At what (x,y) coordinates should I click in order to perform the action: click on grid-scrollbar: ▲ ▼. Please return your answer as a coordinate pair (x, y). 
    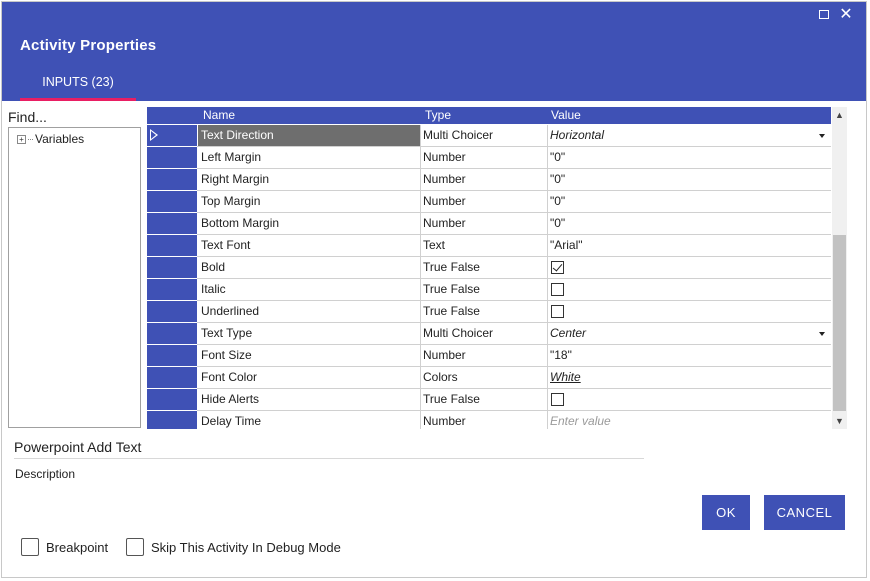
    Looking at the image, I should click on (839, 268).